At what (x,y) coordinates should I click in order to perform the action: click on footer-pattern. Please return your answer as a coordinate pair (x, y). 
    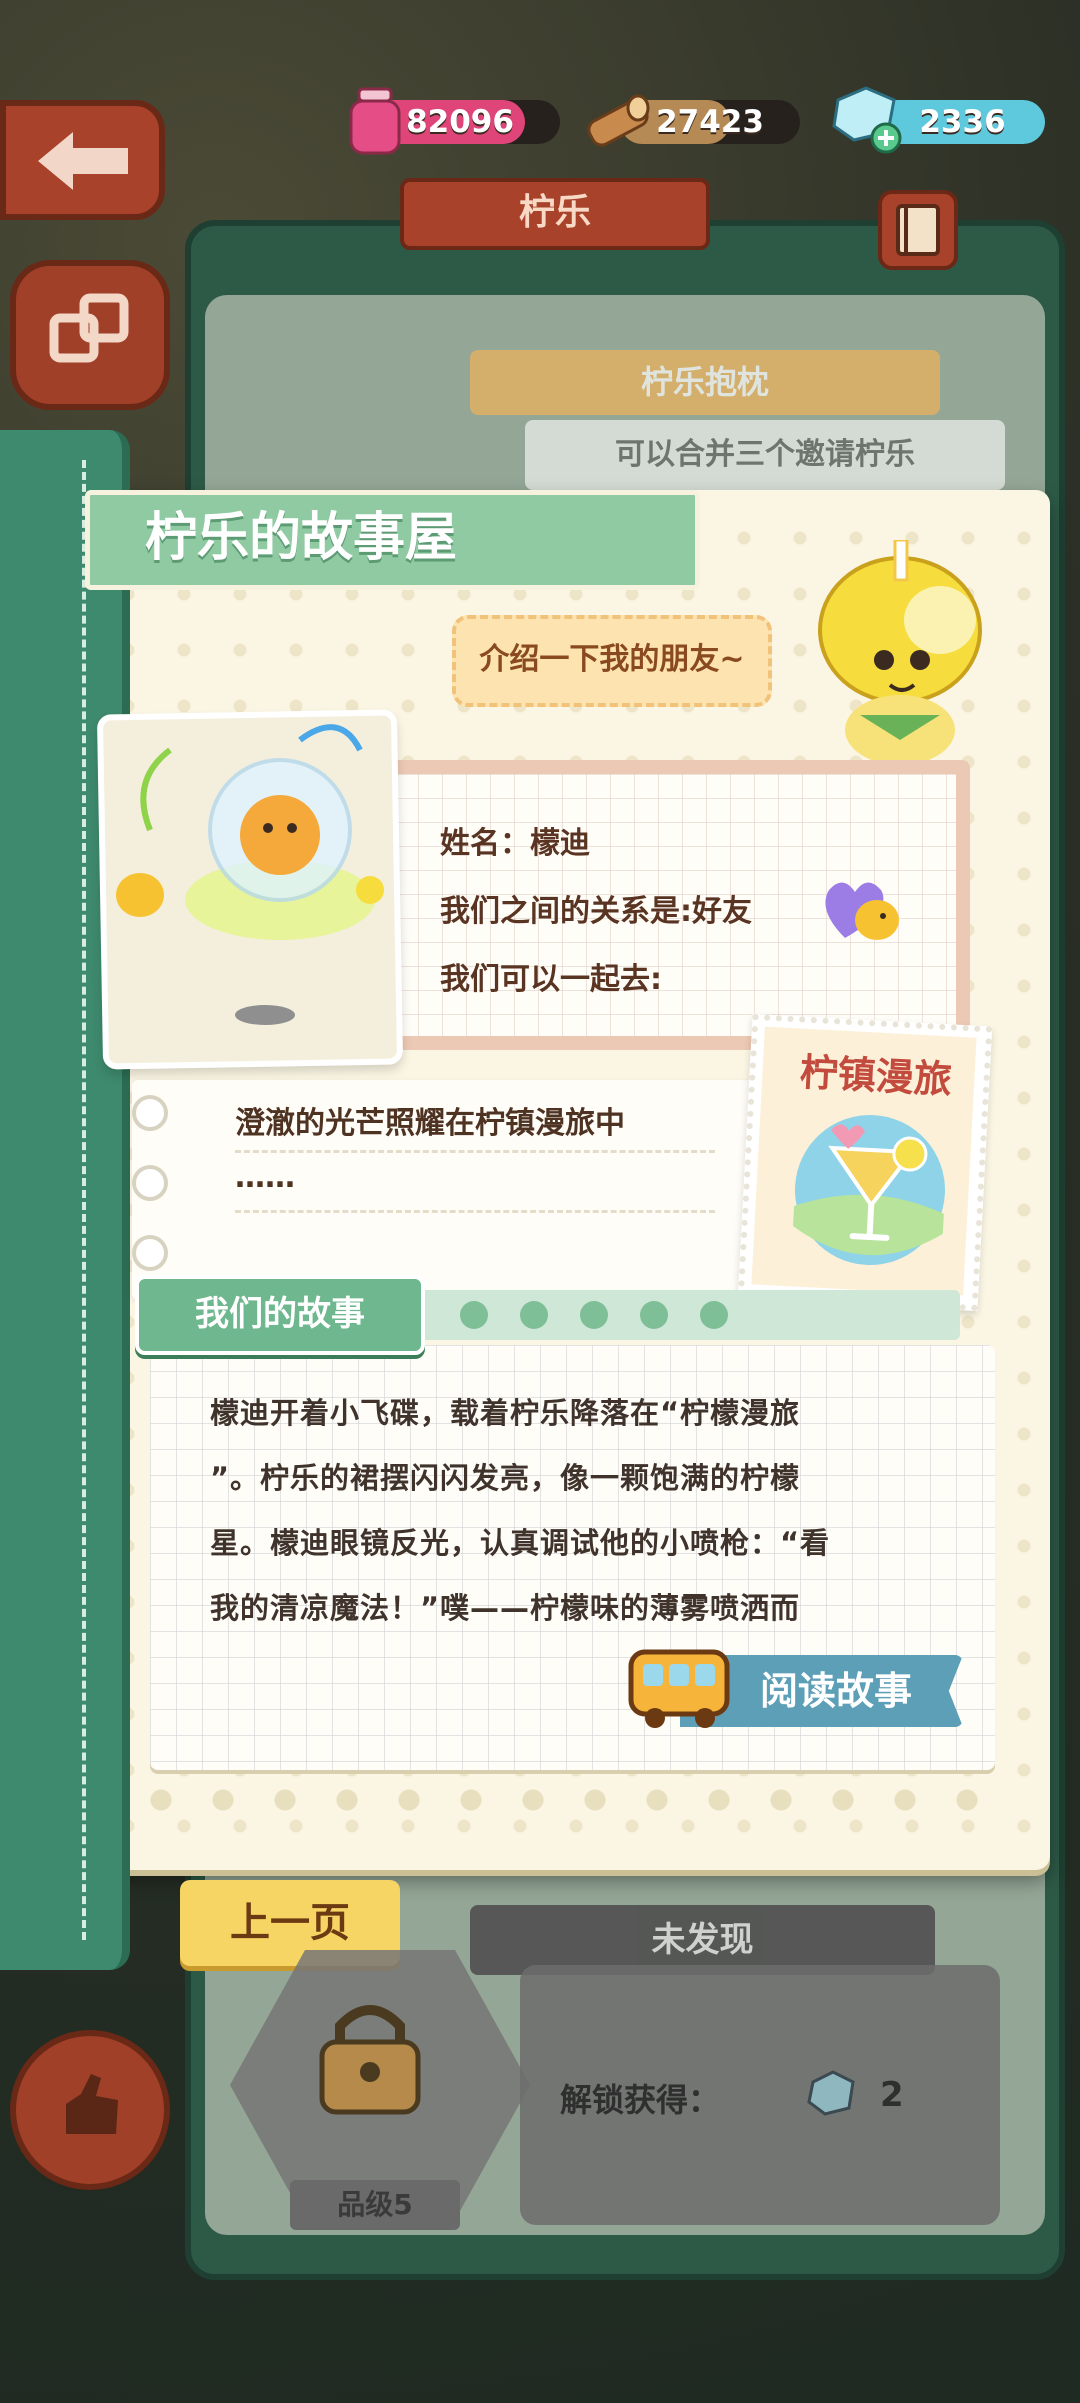
    Looking at the image, I should click on (570, 1800).